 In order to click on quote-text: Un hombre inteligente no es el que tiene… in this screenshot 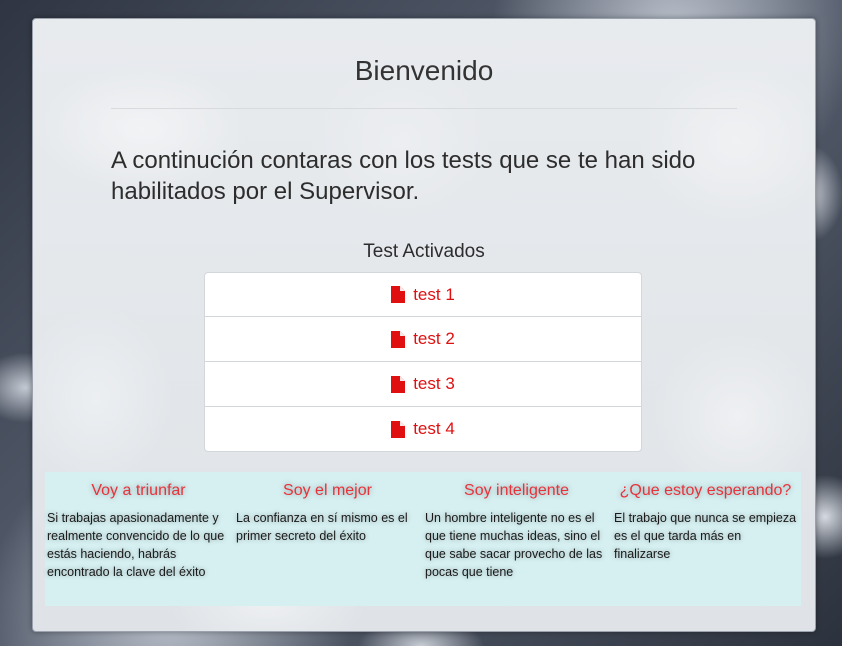, I will do `click(514, 545)`.